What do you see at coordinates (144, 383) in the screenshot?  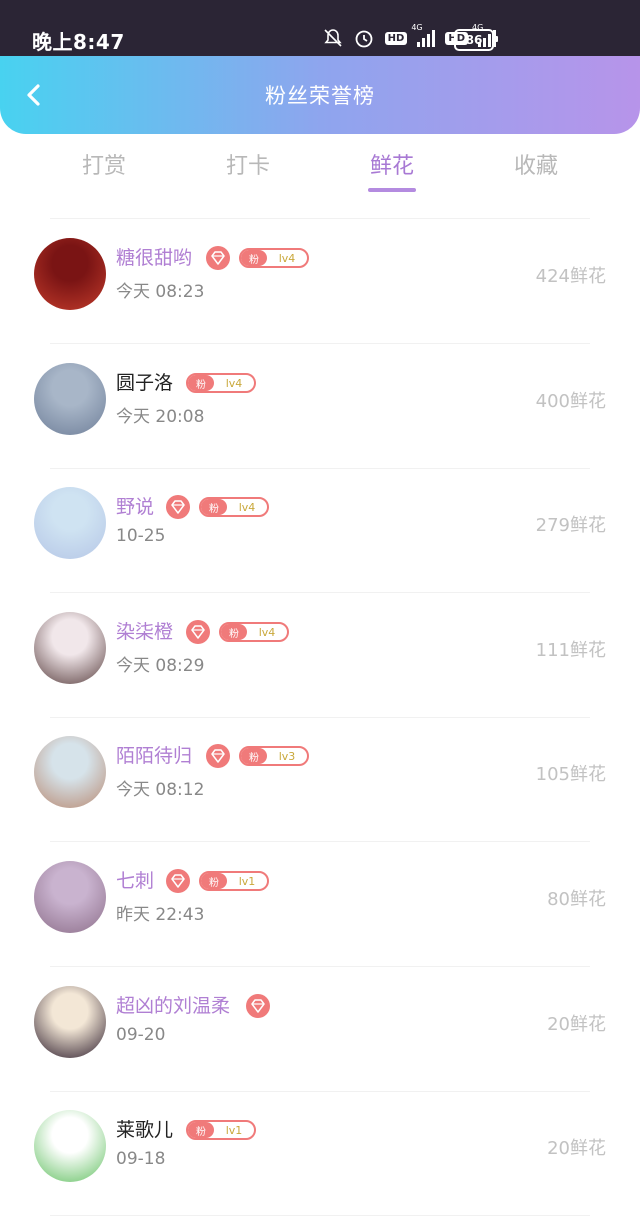 I see `user-name: 圆子洛` at bounding box center [144, 383].